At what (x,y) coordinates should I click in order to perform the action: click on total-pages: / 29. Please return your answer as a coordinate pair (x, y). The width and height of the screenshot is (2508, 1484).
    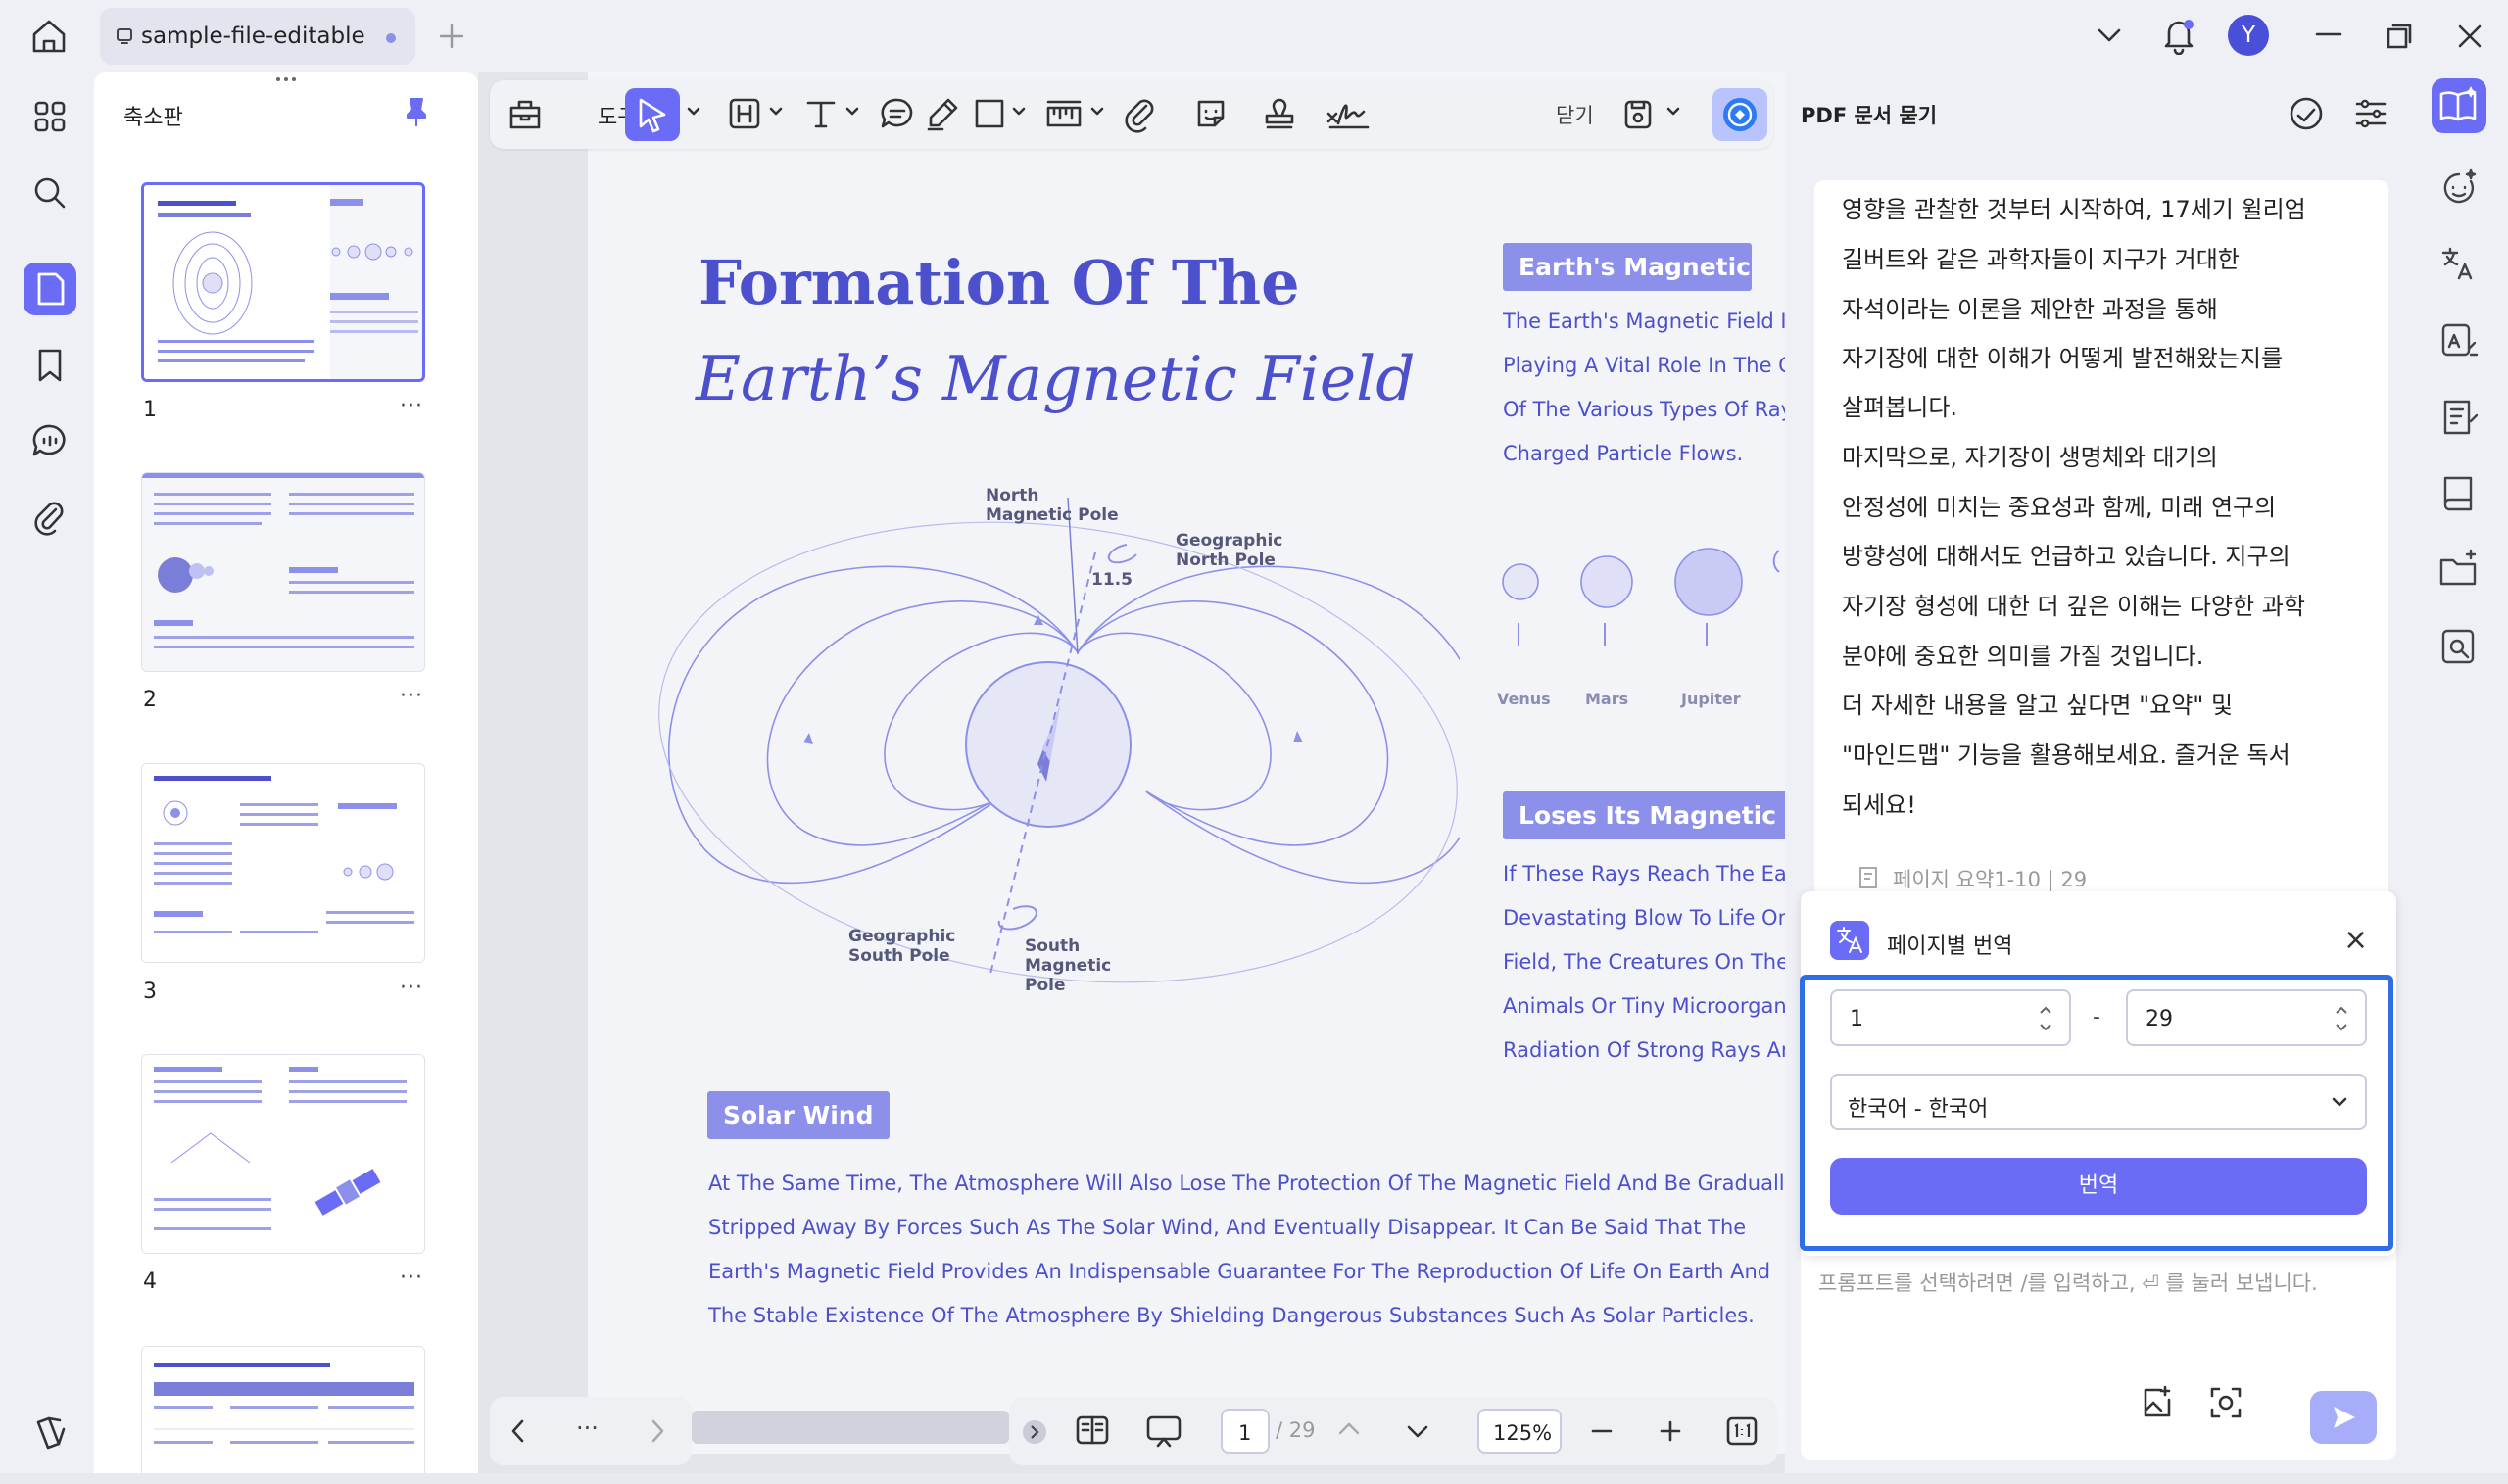
    Looking at the image, I should click on (1296, 1430).